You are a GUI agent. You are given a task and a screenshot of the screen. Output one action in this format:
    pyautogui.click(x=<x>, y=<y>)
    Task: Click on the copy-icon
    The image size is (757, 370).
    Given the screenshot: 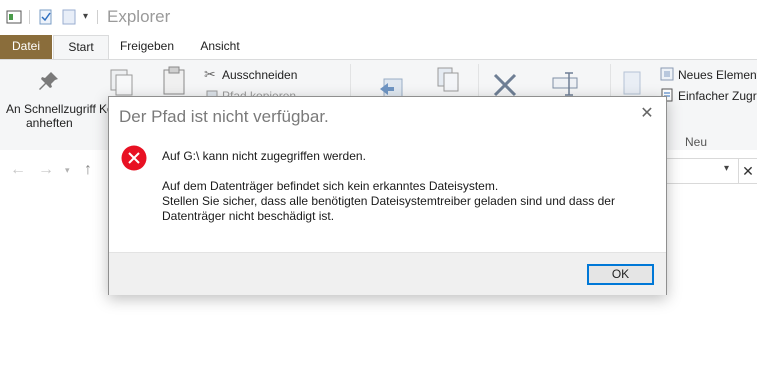 What is the action you would take?
    pyautogui.click(x=121, y=82)
    